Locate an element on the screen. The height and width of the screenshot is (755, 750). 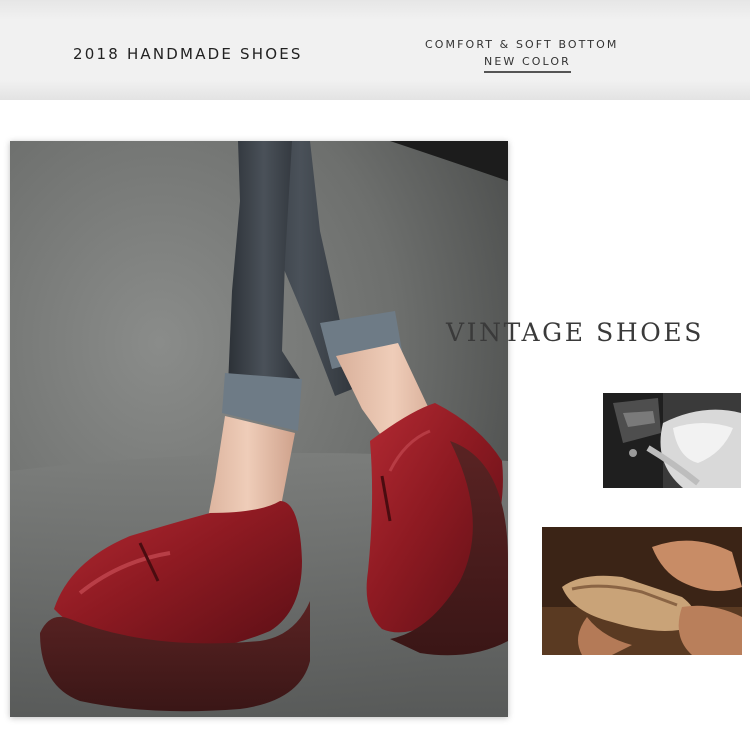
banner-tagline: COMFORT & SOFT BOTTOM is located at coordinates (522, 44).